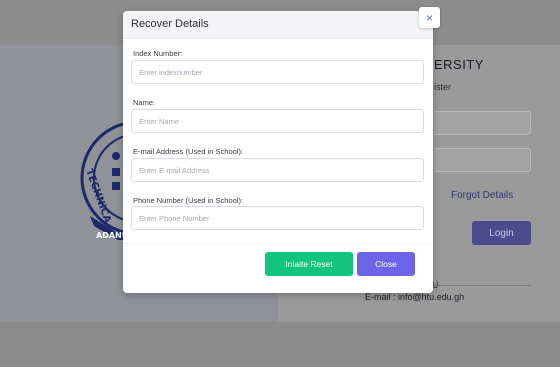 This screenshot has height=367, width=560. Describe the element at coordinates (188, 200) in the screenshot. I see `phone-number-label: Phone Number (Used in School):` at that location.